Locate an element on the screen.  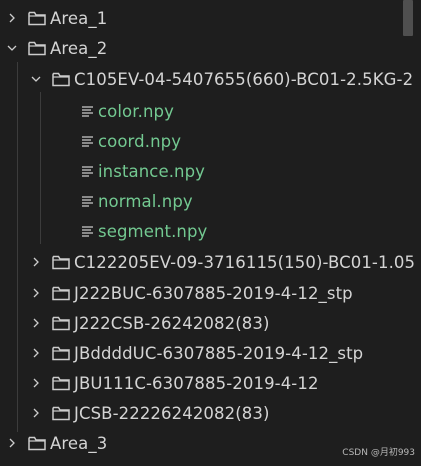
vertical-scrollbar is located at coordinates (408, 233).